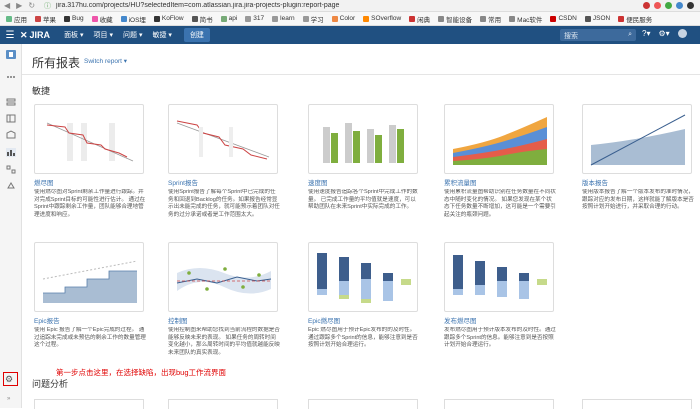 This screenshot has width=700, height=409. What do you see at coordinates (11, 185) in the screenshot?
I see `add-on-icon` at bounding box center [11, 185].